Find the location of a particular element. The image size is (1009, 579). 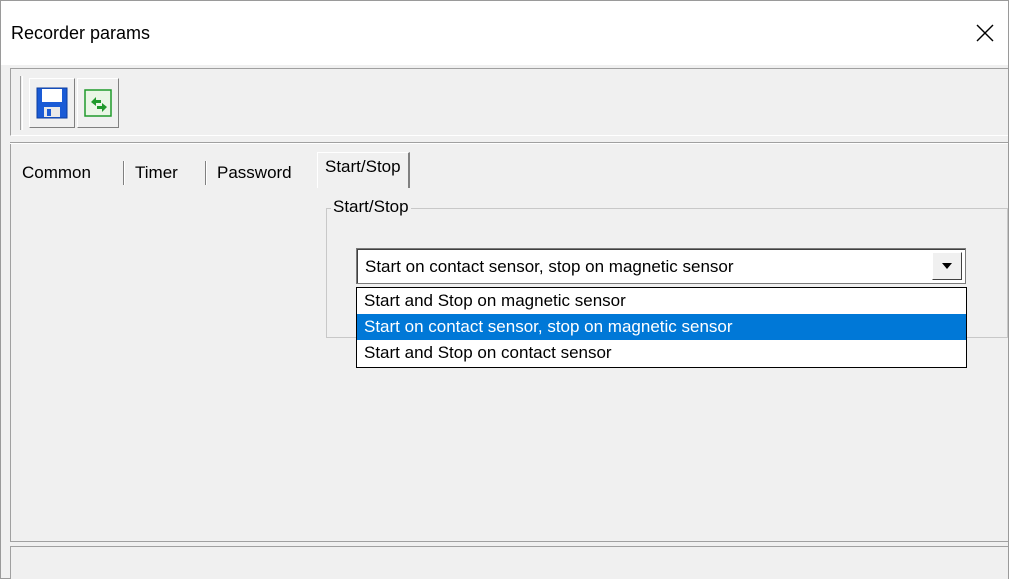

dropdown-option: Start and Stop on contact sensor is located at coordinates (661, 353).